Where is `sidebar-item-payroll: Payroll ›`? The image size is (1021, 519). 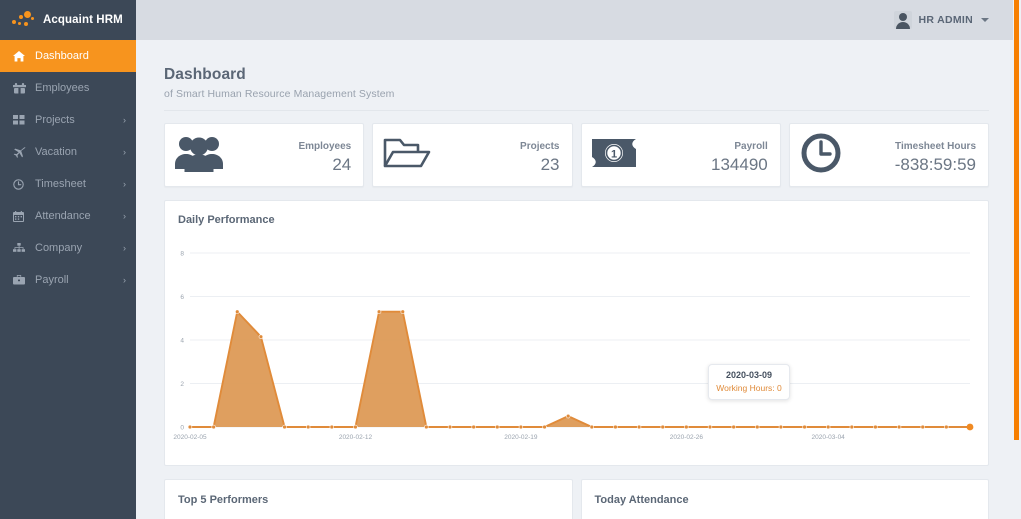
sidebar-item-payroll: Payroll › is located at coordinates (68, 280).